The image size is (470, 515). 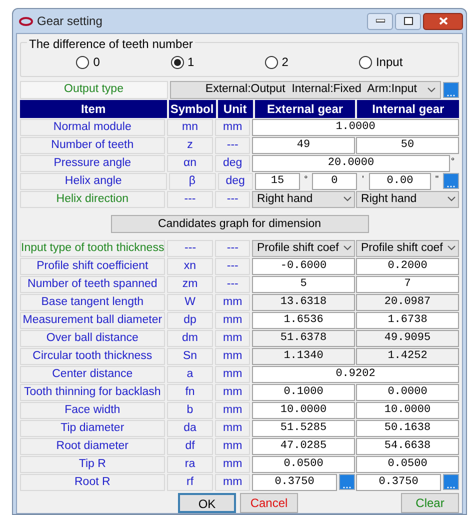 What do you see at coordinates (69, 21) in the screenshot?
I see `window-title: Gear setting` at bounding box center [69, 21].